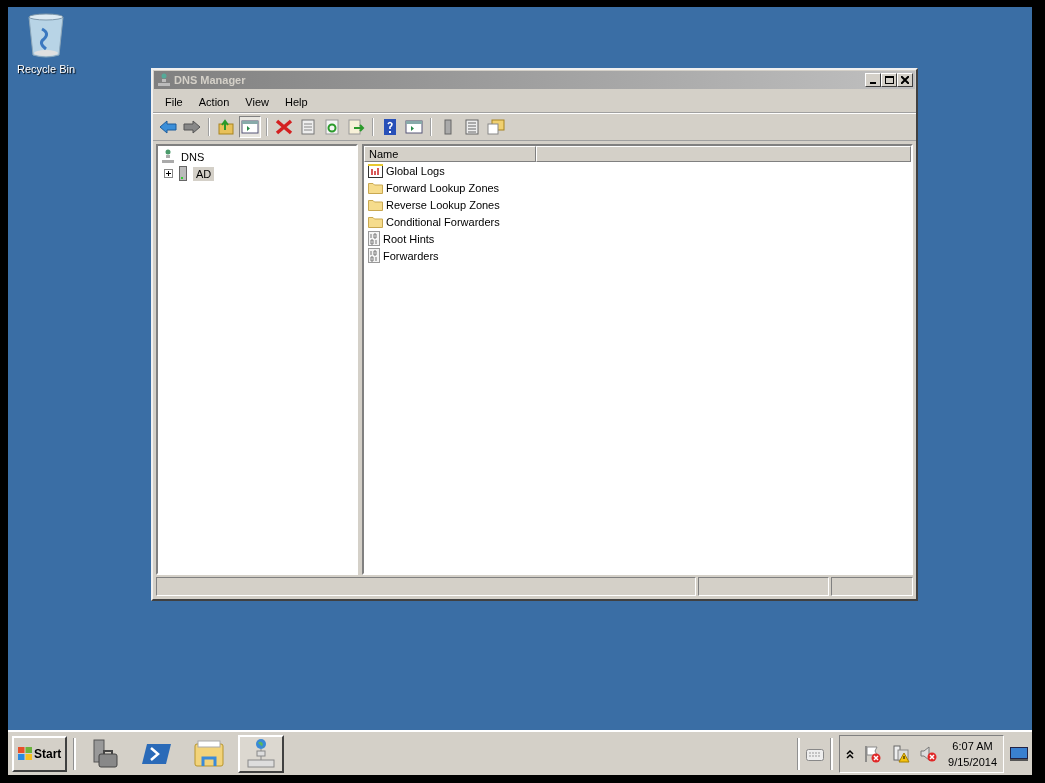 The width and height of the screenshot is (1045, 783). Describe the element at coordinates (257, 102) in the screenshot. I see `menu-item: View` at that location.